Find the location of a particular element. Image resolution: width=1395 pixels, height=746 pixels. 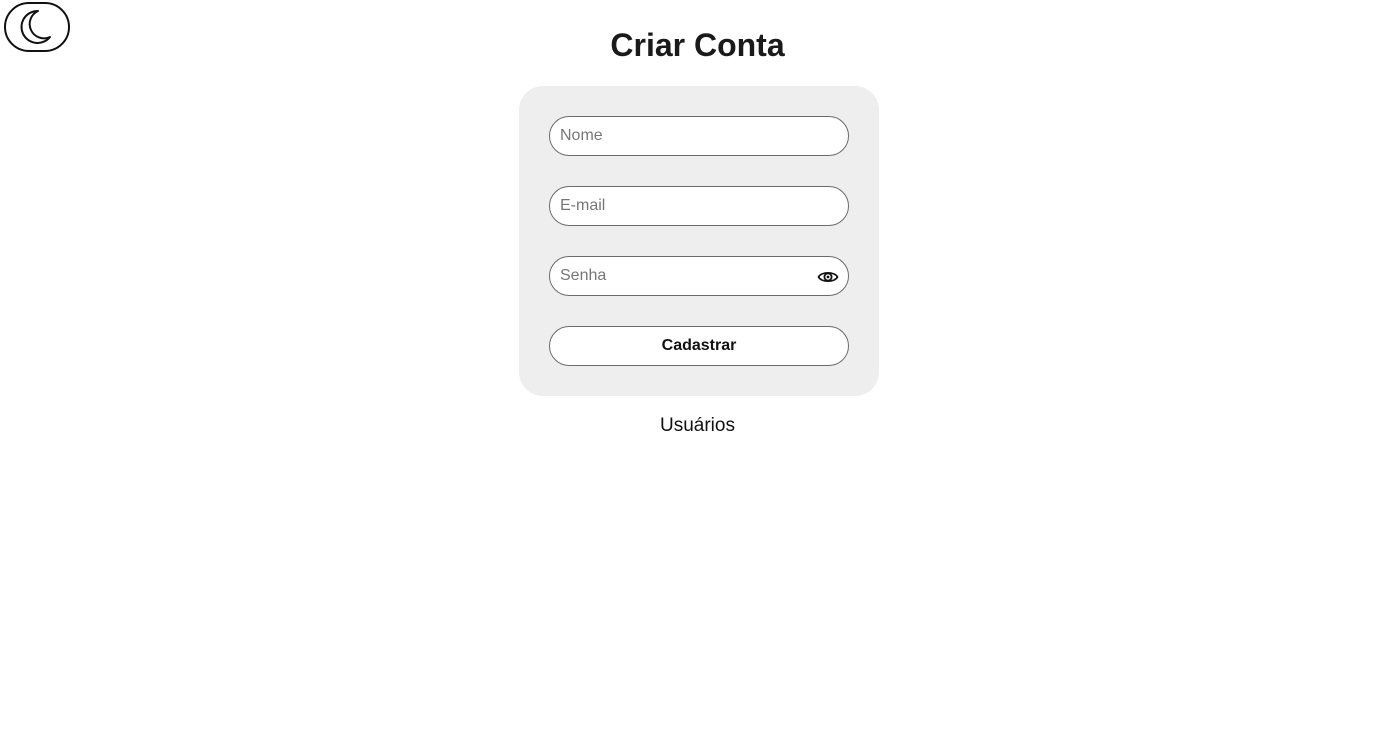

name-input is located at coordinates (699, 136).